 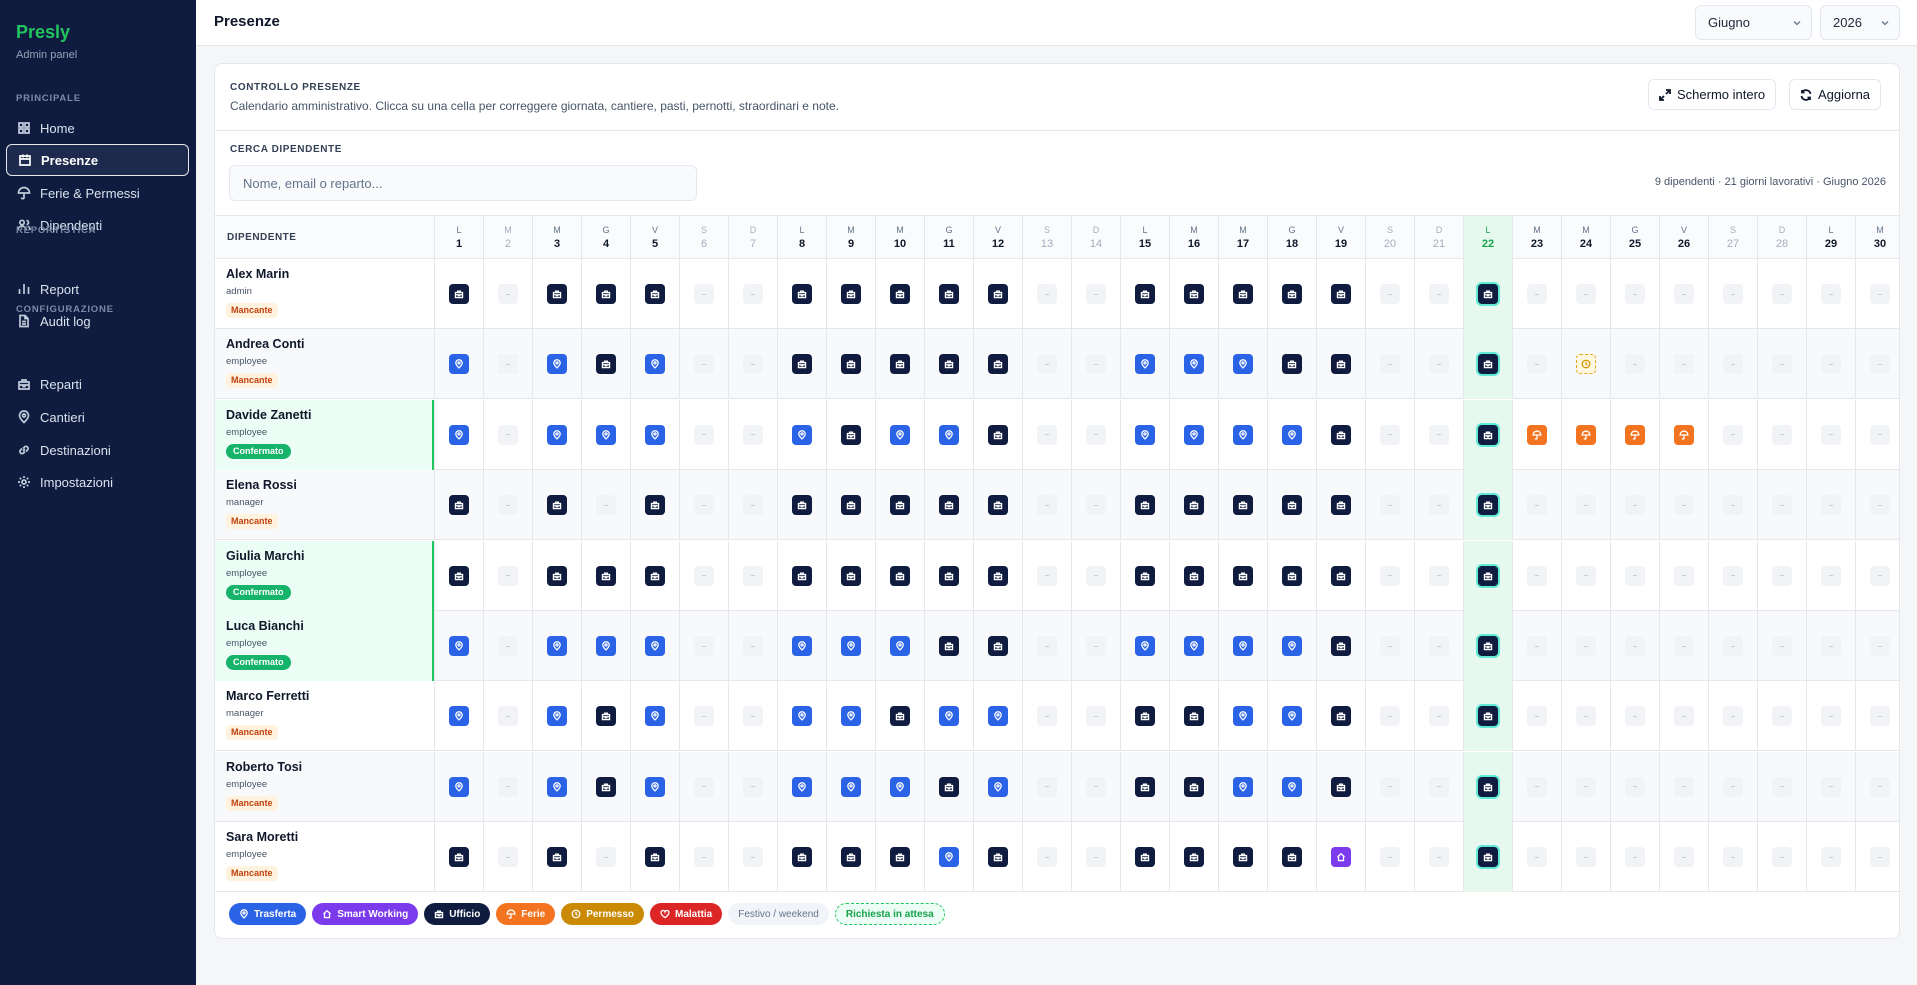 What do you see at coordinates (324, 294) in the screenshot?
I see `employee-cell: Alex Marin admin Mancante` at bounding box center [324, 294].